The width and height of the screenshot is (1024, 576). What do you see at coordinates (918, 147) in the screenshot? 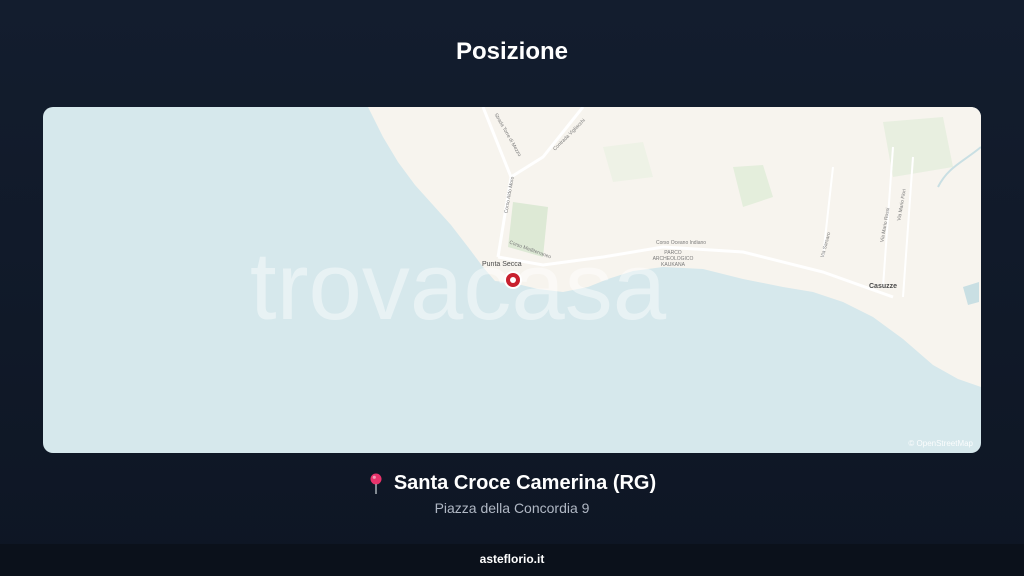
I see `green-area` at bounding box center [918, 147].